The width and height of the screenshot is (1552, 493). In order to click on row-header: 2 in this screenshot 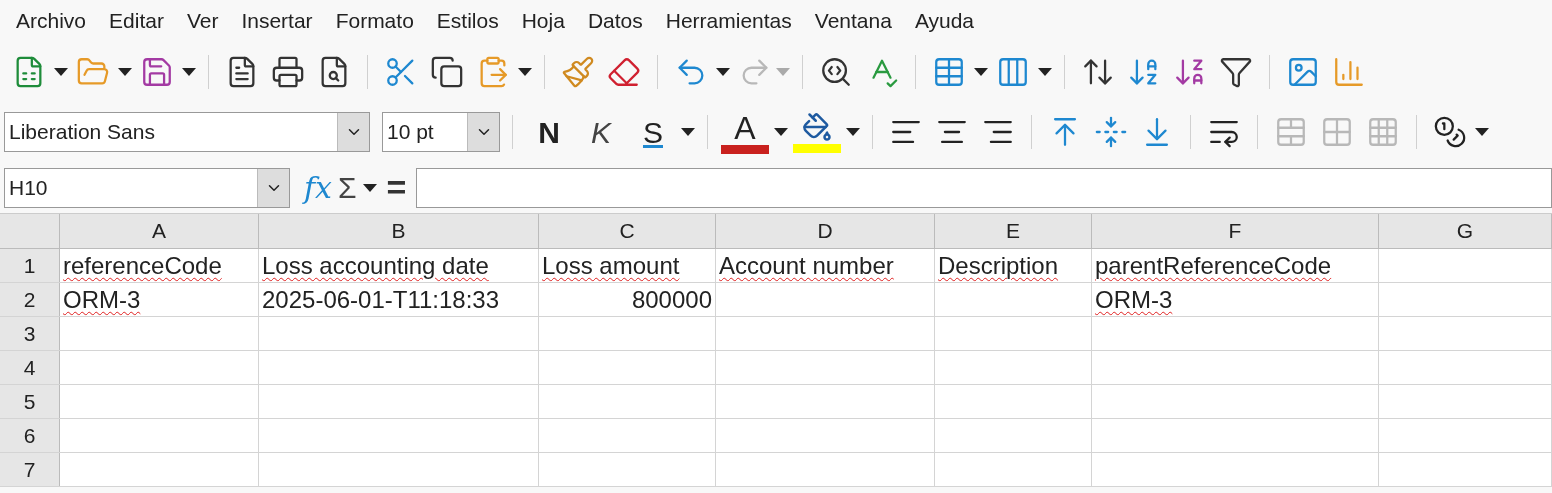, I will do `click(30, 299)`.